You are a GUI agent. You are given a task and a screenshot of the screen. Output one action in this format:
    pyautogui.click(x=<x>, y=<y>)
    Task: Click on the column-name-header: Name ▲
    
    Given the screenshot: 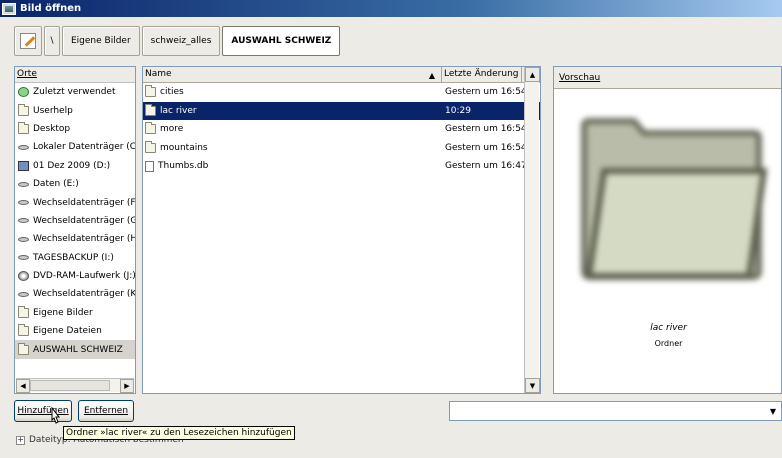 What is the action you would take?
    pyautogui.click(x=292, y=74)
    